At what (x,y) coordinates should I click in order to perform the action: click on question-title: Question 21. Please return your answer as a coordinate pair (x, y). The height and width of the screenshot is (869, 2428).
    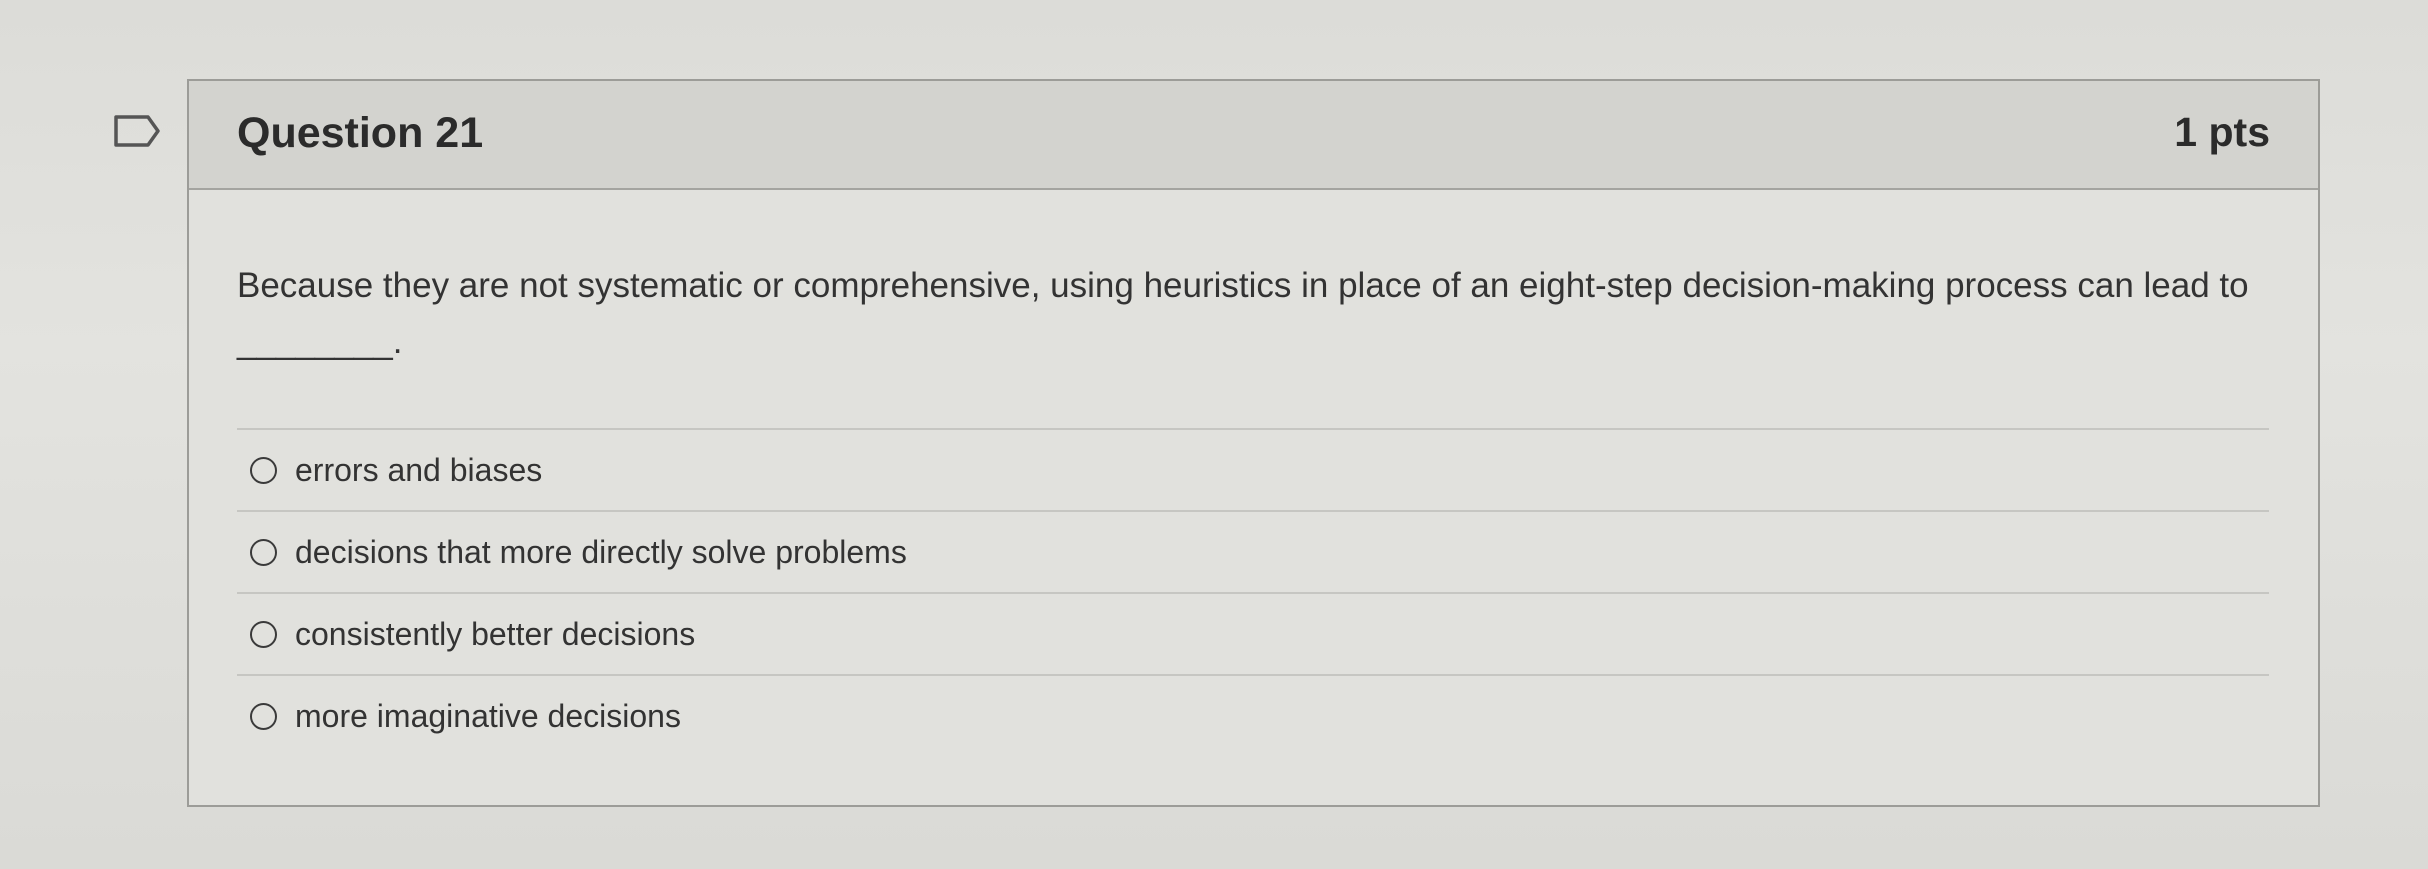
    Looking at the image, I should click on (360, 133).